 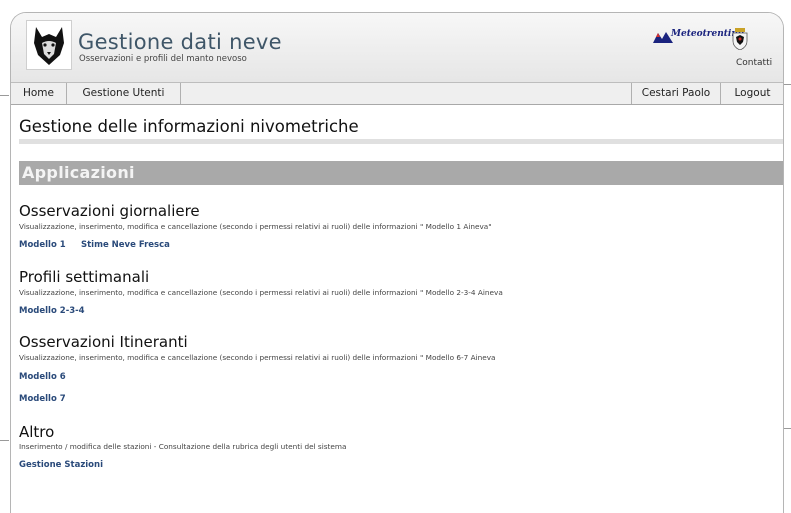 What do you see at coordinates (4, 440) in the screenshot?
I see `edge-line-left-bottom` at bounding box center [4, 440].